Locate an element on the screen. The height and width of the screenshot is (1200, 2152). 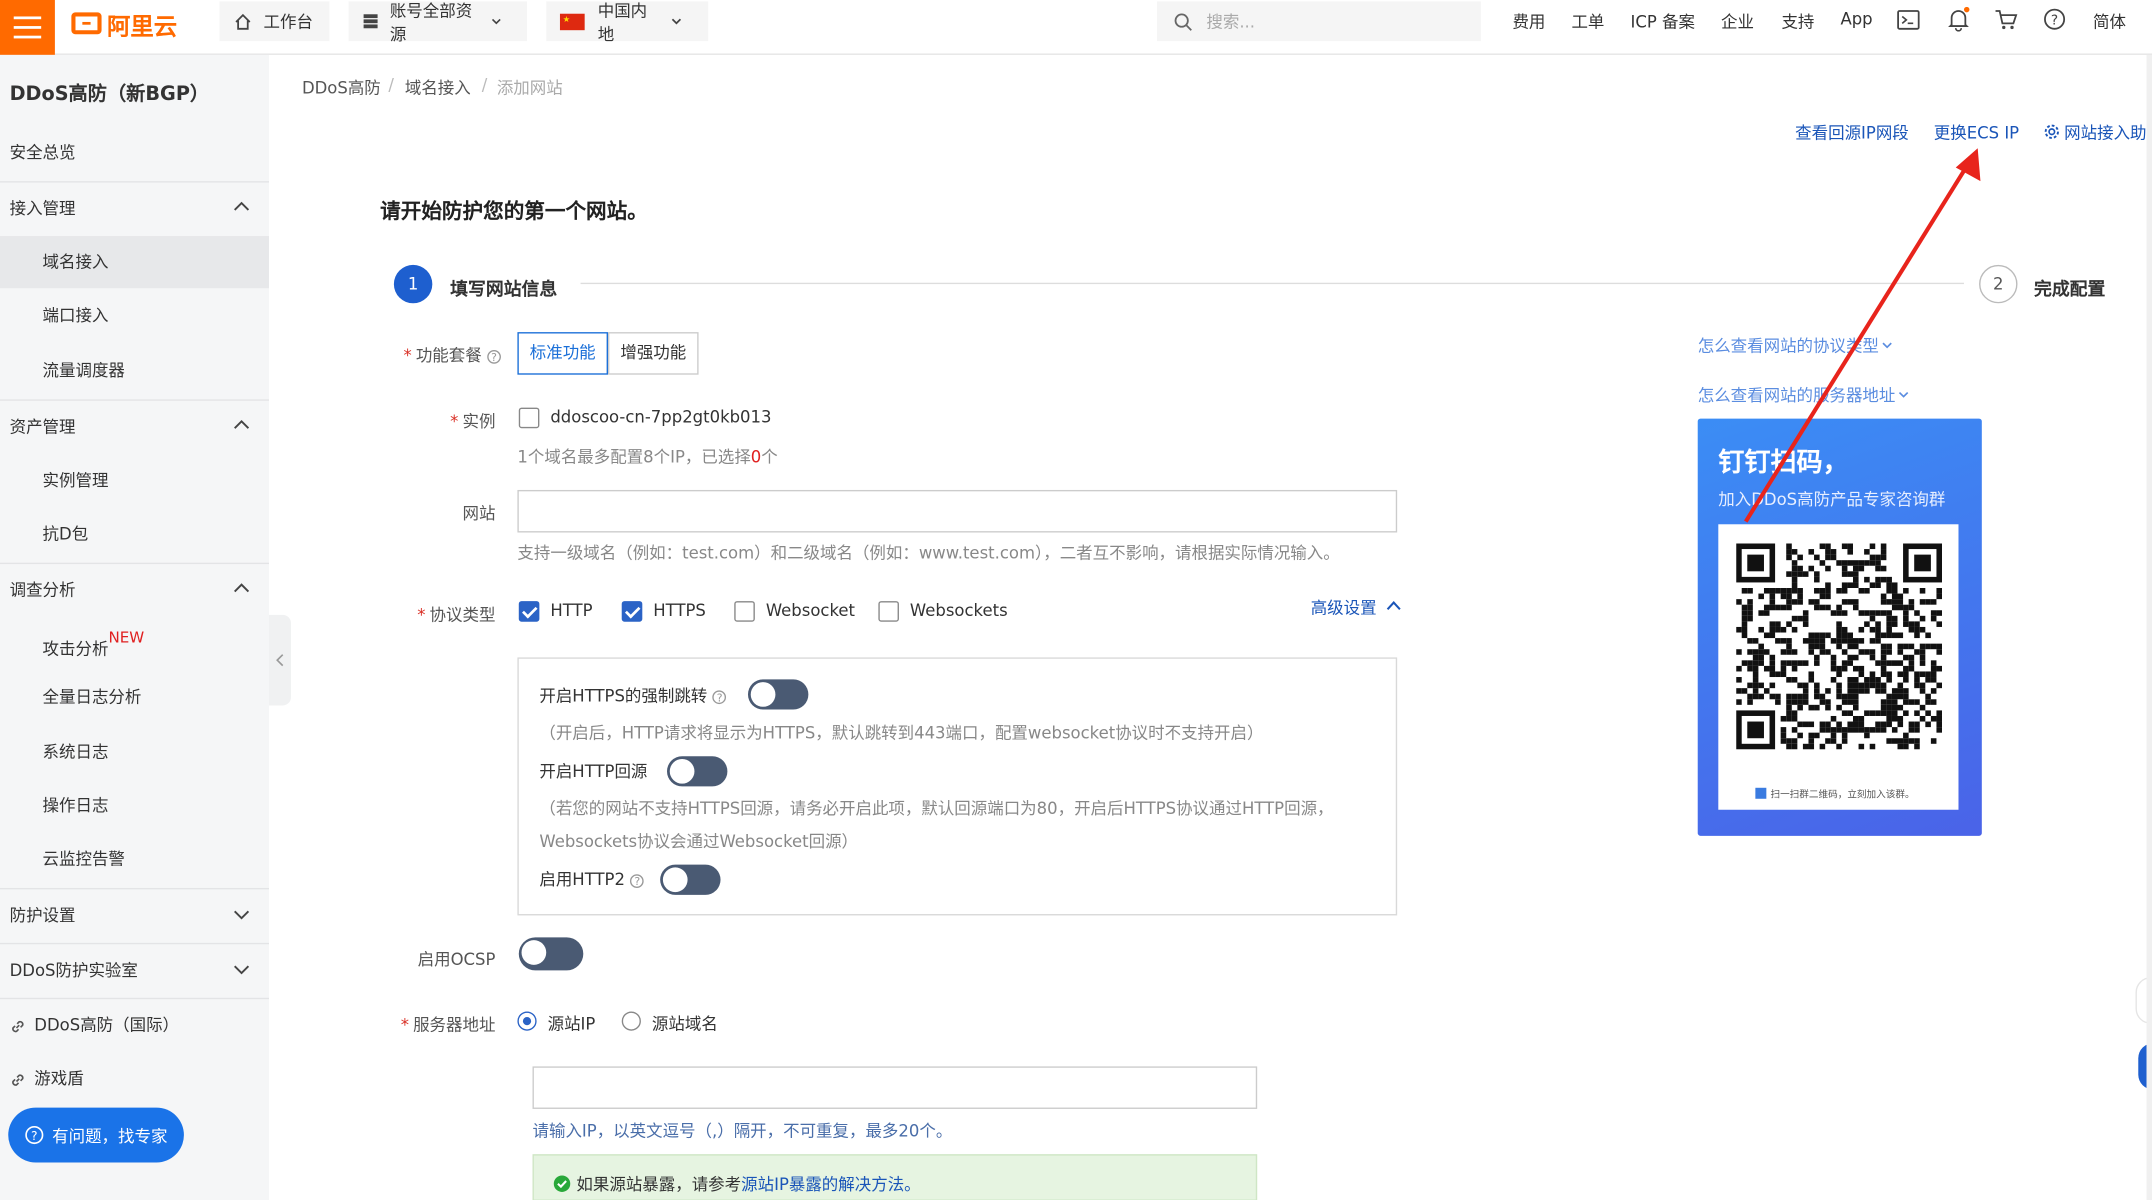
breadcrumb-current: 添加网站 is located at coordinates (529, 88).